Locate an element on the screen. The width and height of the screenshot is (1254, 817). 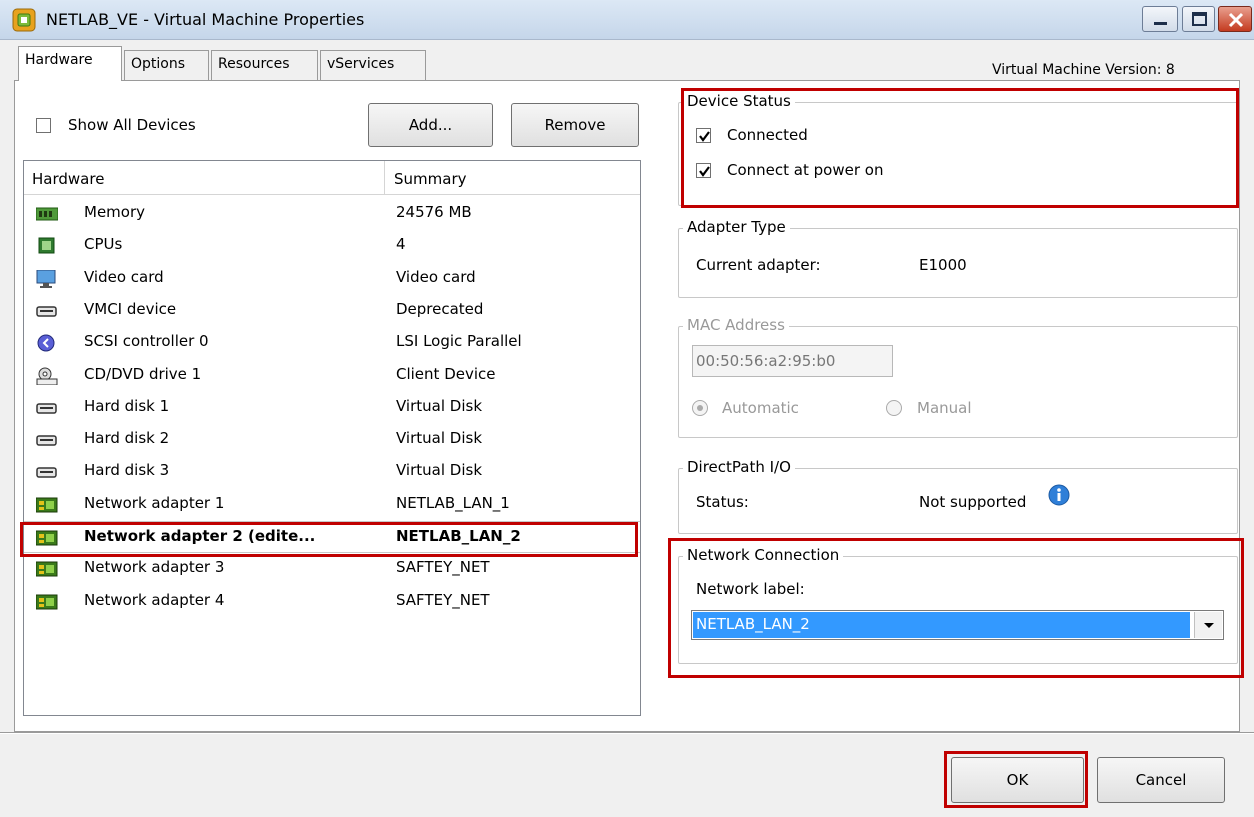
table-row: Network adapter 1 NETLAB_LAN_1 is located at coordinates (332, 505).